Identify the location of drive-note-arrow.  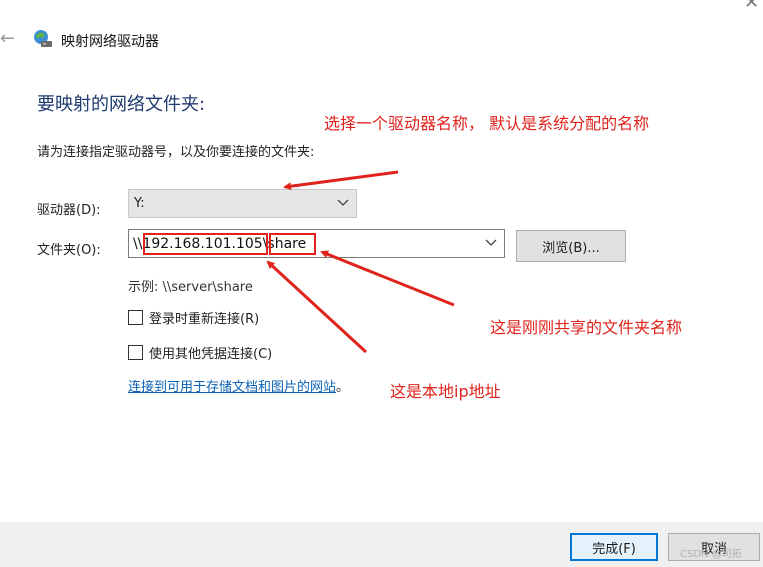
(341, 180).